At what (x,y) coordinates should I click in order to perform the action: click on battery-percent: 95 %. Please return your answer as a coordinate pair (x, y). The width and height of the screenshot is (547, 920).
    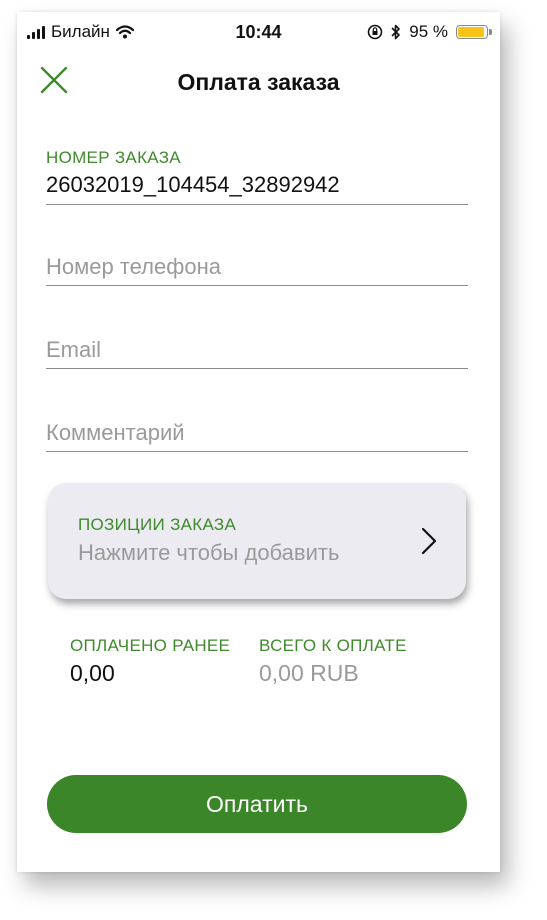
    Looking at the image, I should click on (428, 31).